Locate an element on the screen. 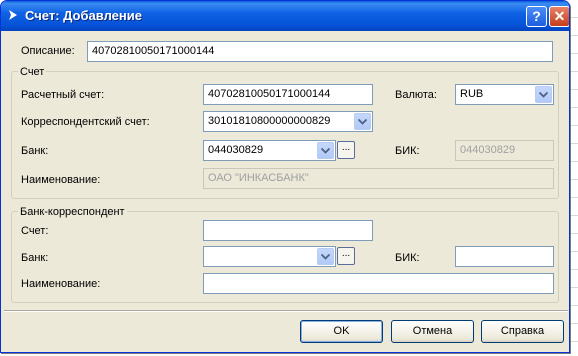 Image resolution: width=578 pixels, height=356 pixels. corr-bank-name-label: Наименование: is located at coordinates (61, 284).